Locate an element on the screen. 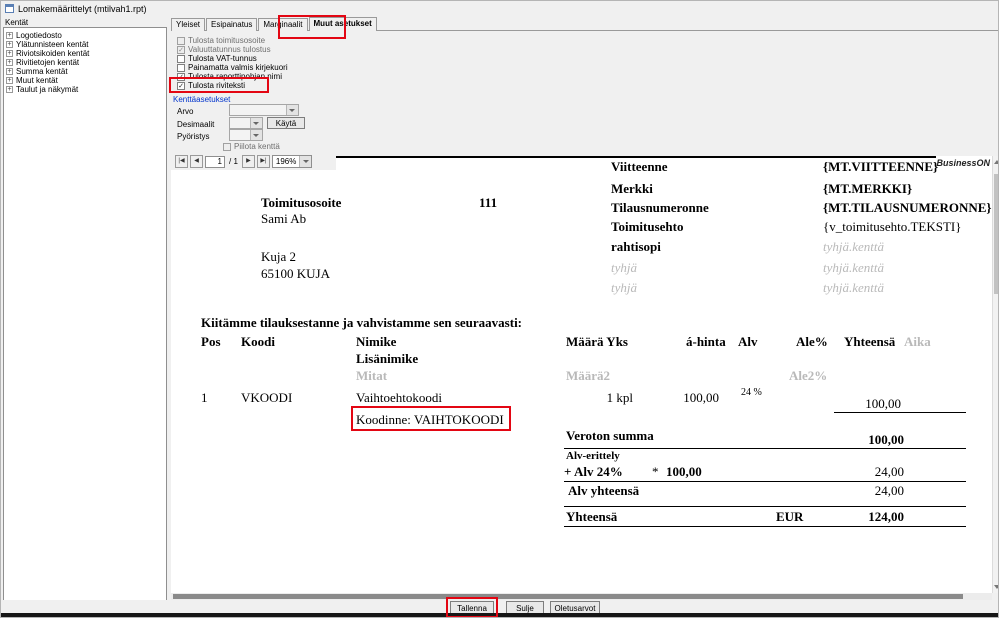 The height and width of the screenshot is (618, 999). option-piilota-kentta: Piilota kenttä is located at coordinates (251, 146).